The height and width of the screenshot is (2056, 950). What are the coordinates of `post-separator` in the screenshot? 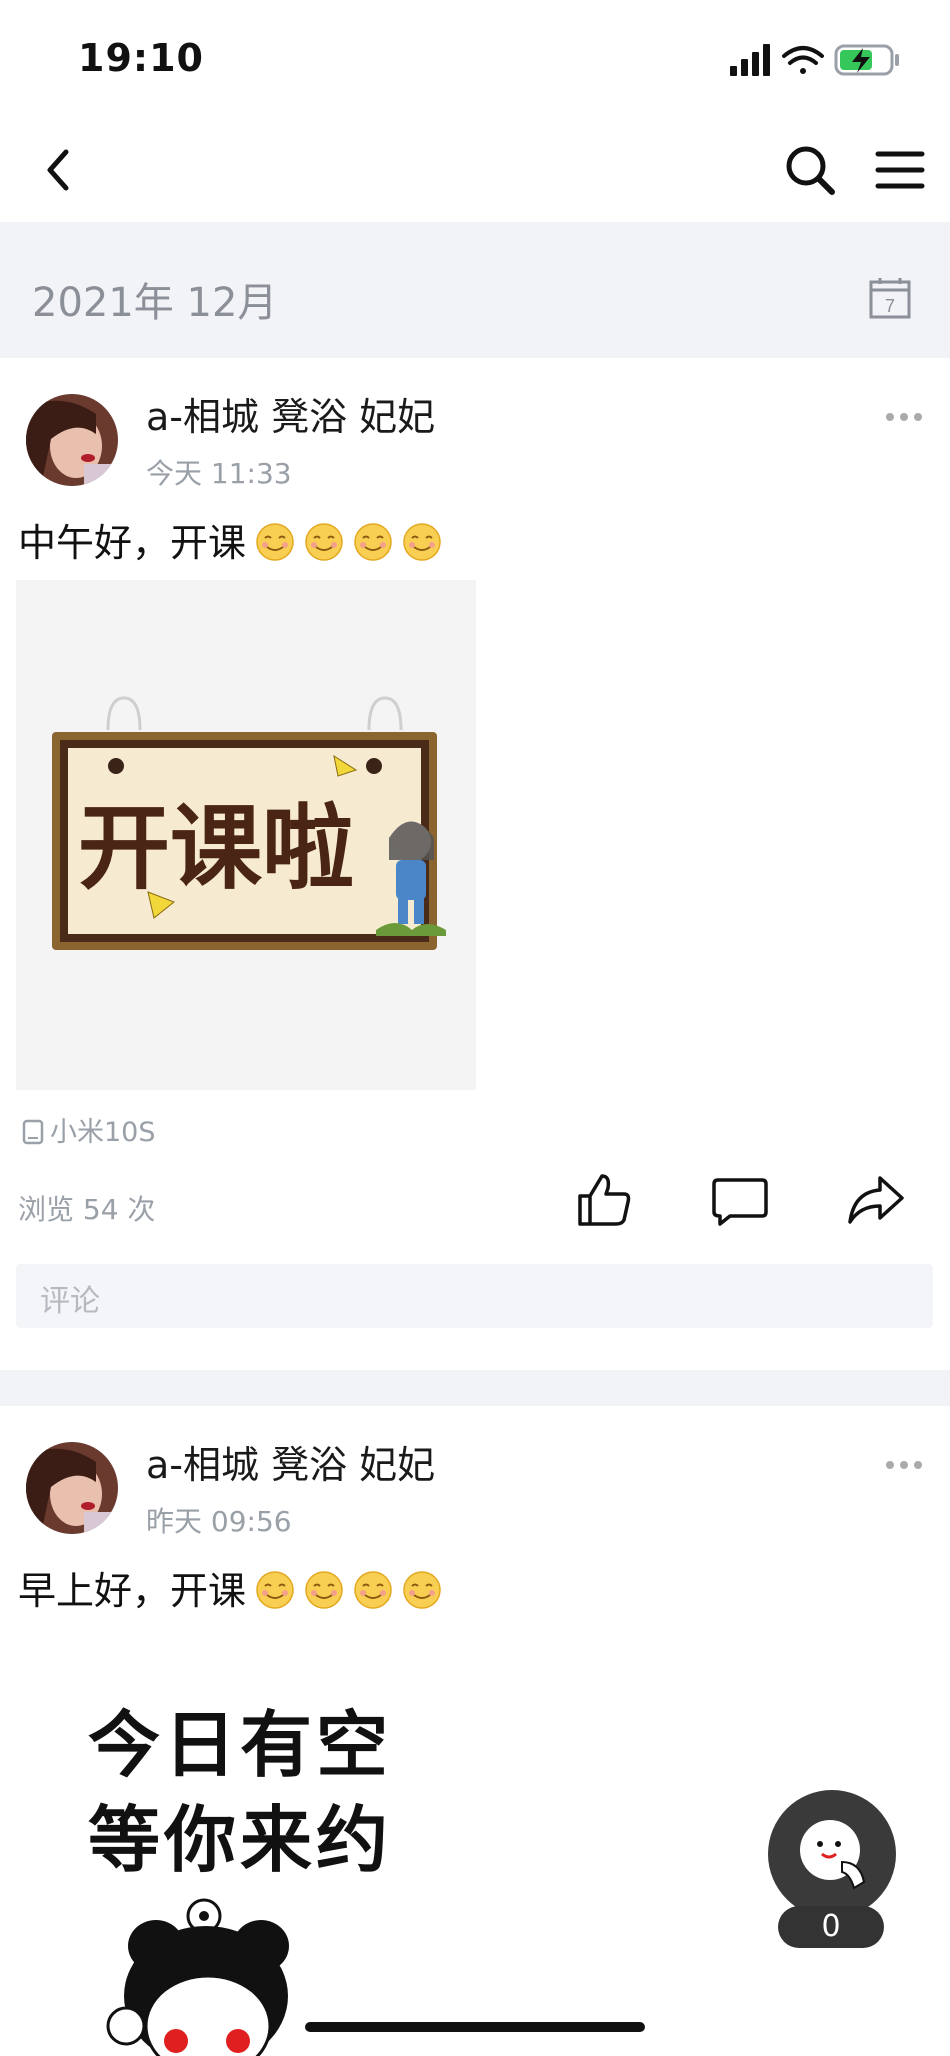 It's located at (475, 1388).